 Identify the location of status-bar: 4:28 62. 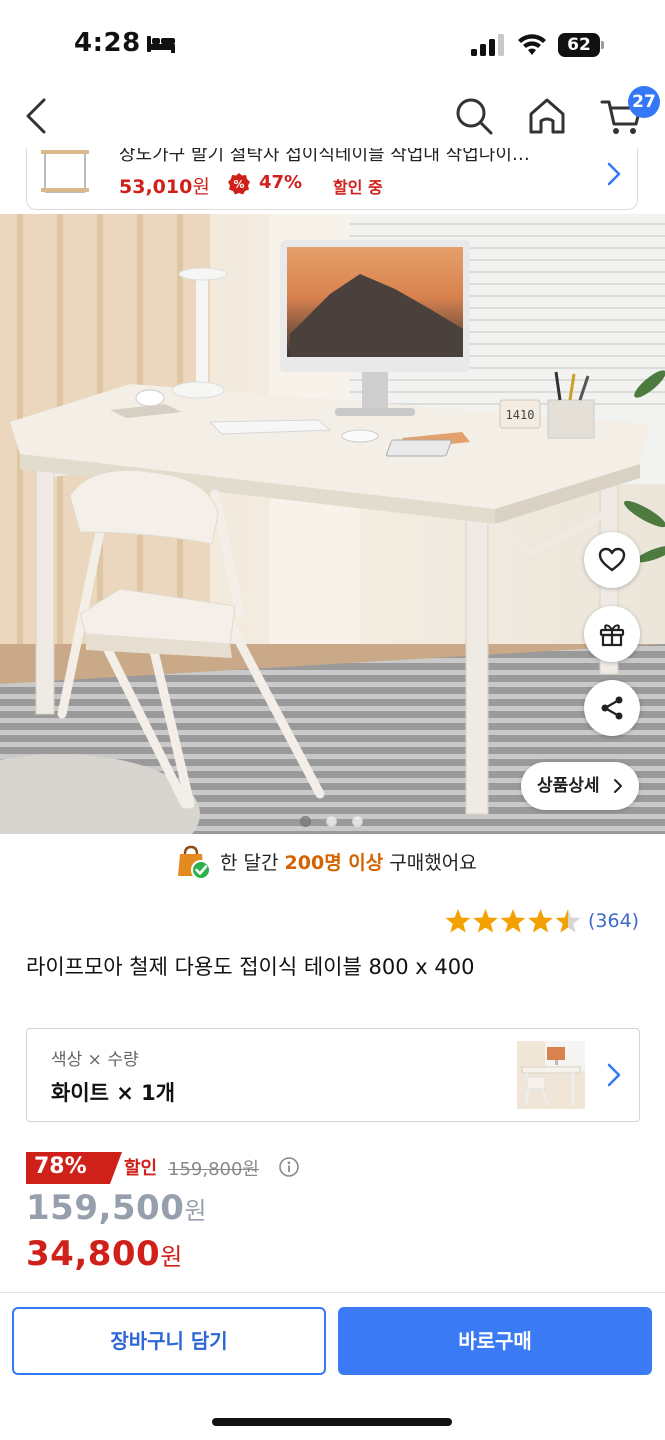
(332, 40).